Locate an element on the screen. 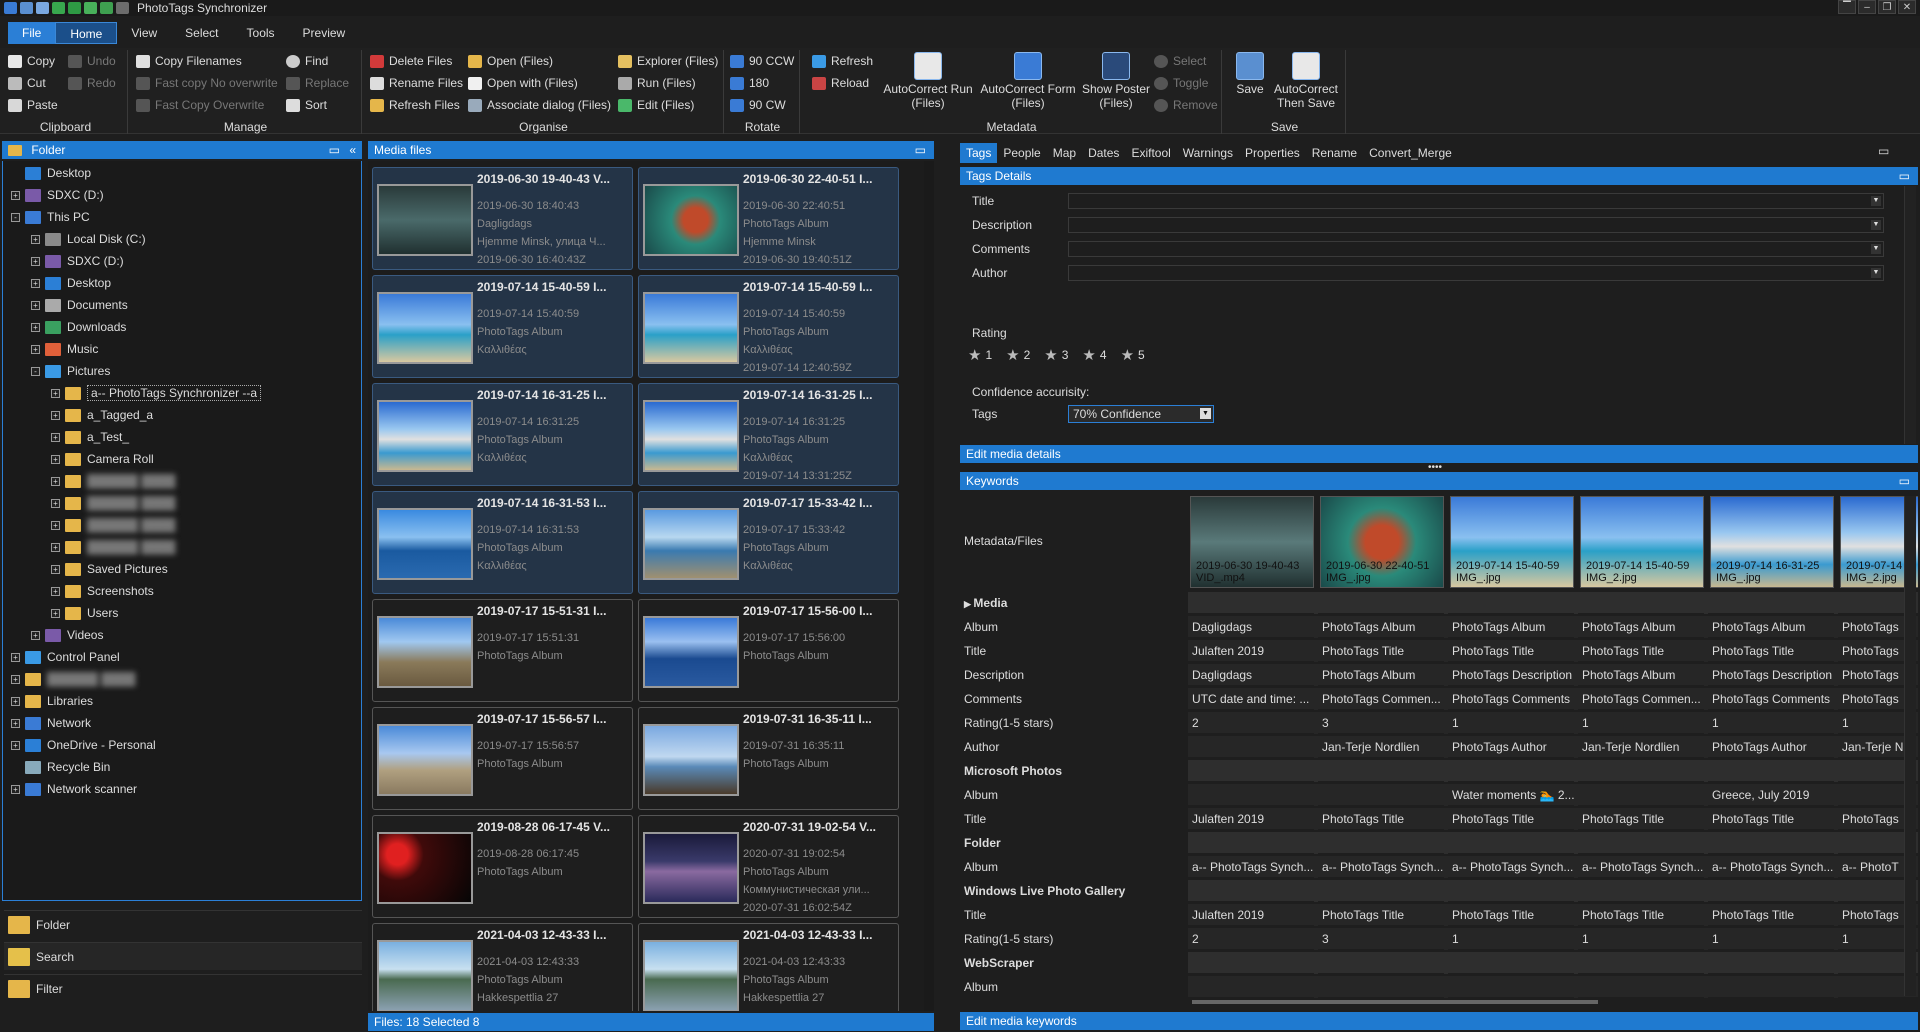 The height and width of the screenshot is (1032, 1920). comments-field: ▼ is located at coordinates (1476, 249).